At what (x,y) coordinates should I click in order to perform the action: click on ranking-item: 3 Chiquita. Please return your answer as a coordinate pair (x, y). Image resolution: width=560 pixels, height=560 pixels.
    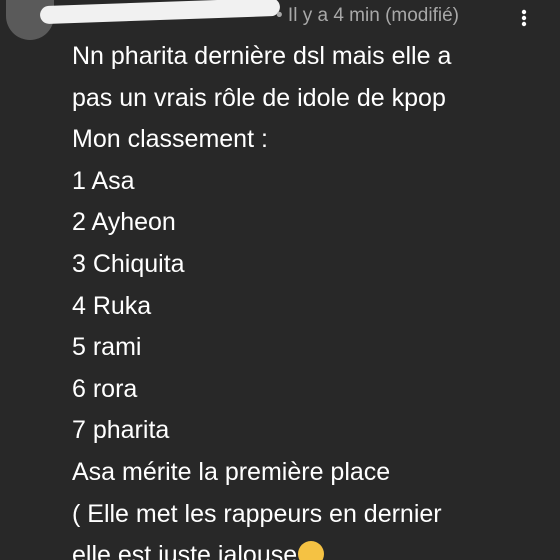
    Looking at the image, I should click on (128, 263).